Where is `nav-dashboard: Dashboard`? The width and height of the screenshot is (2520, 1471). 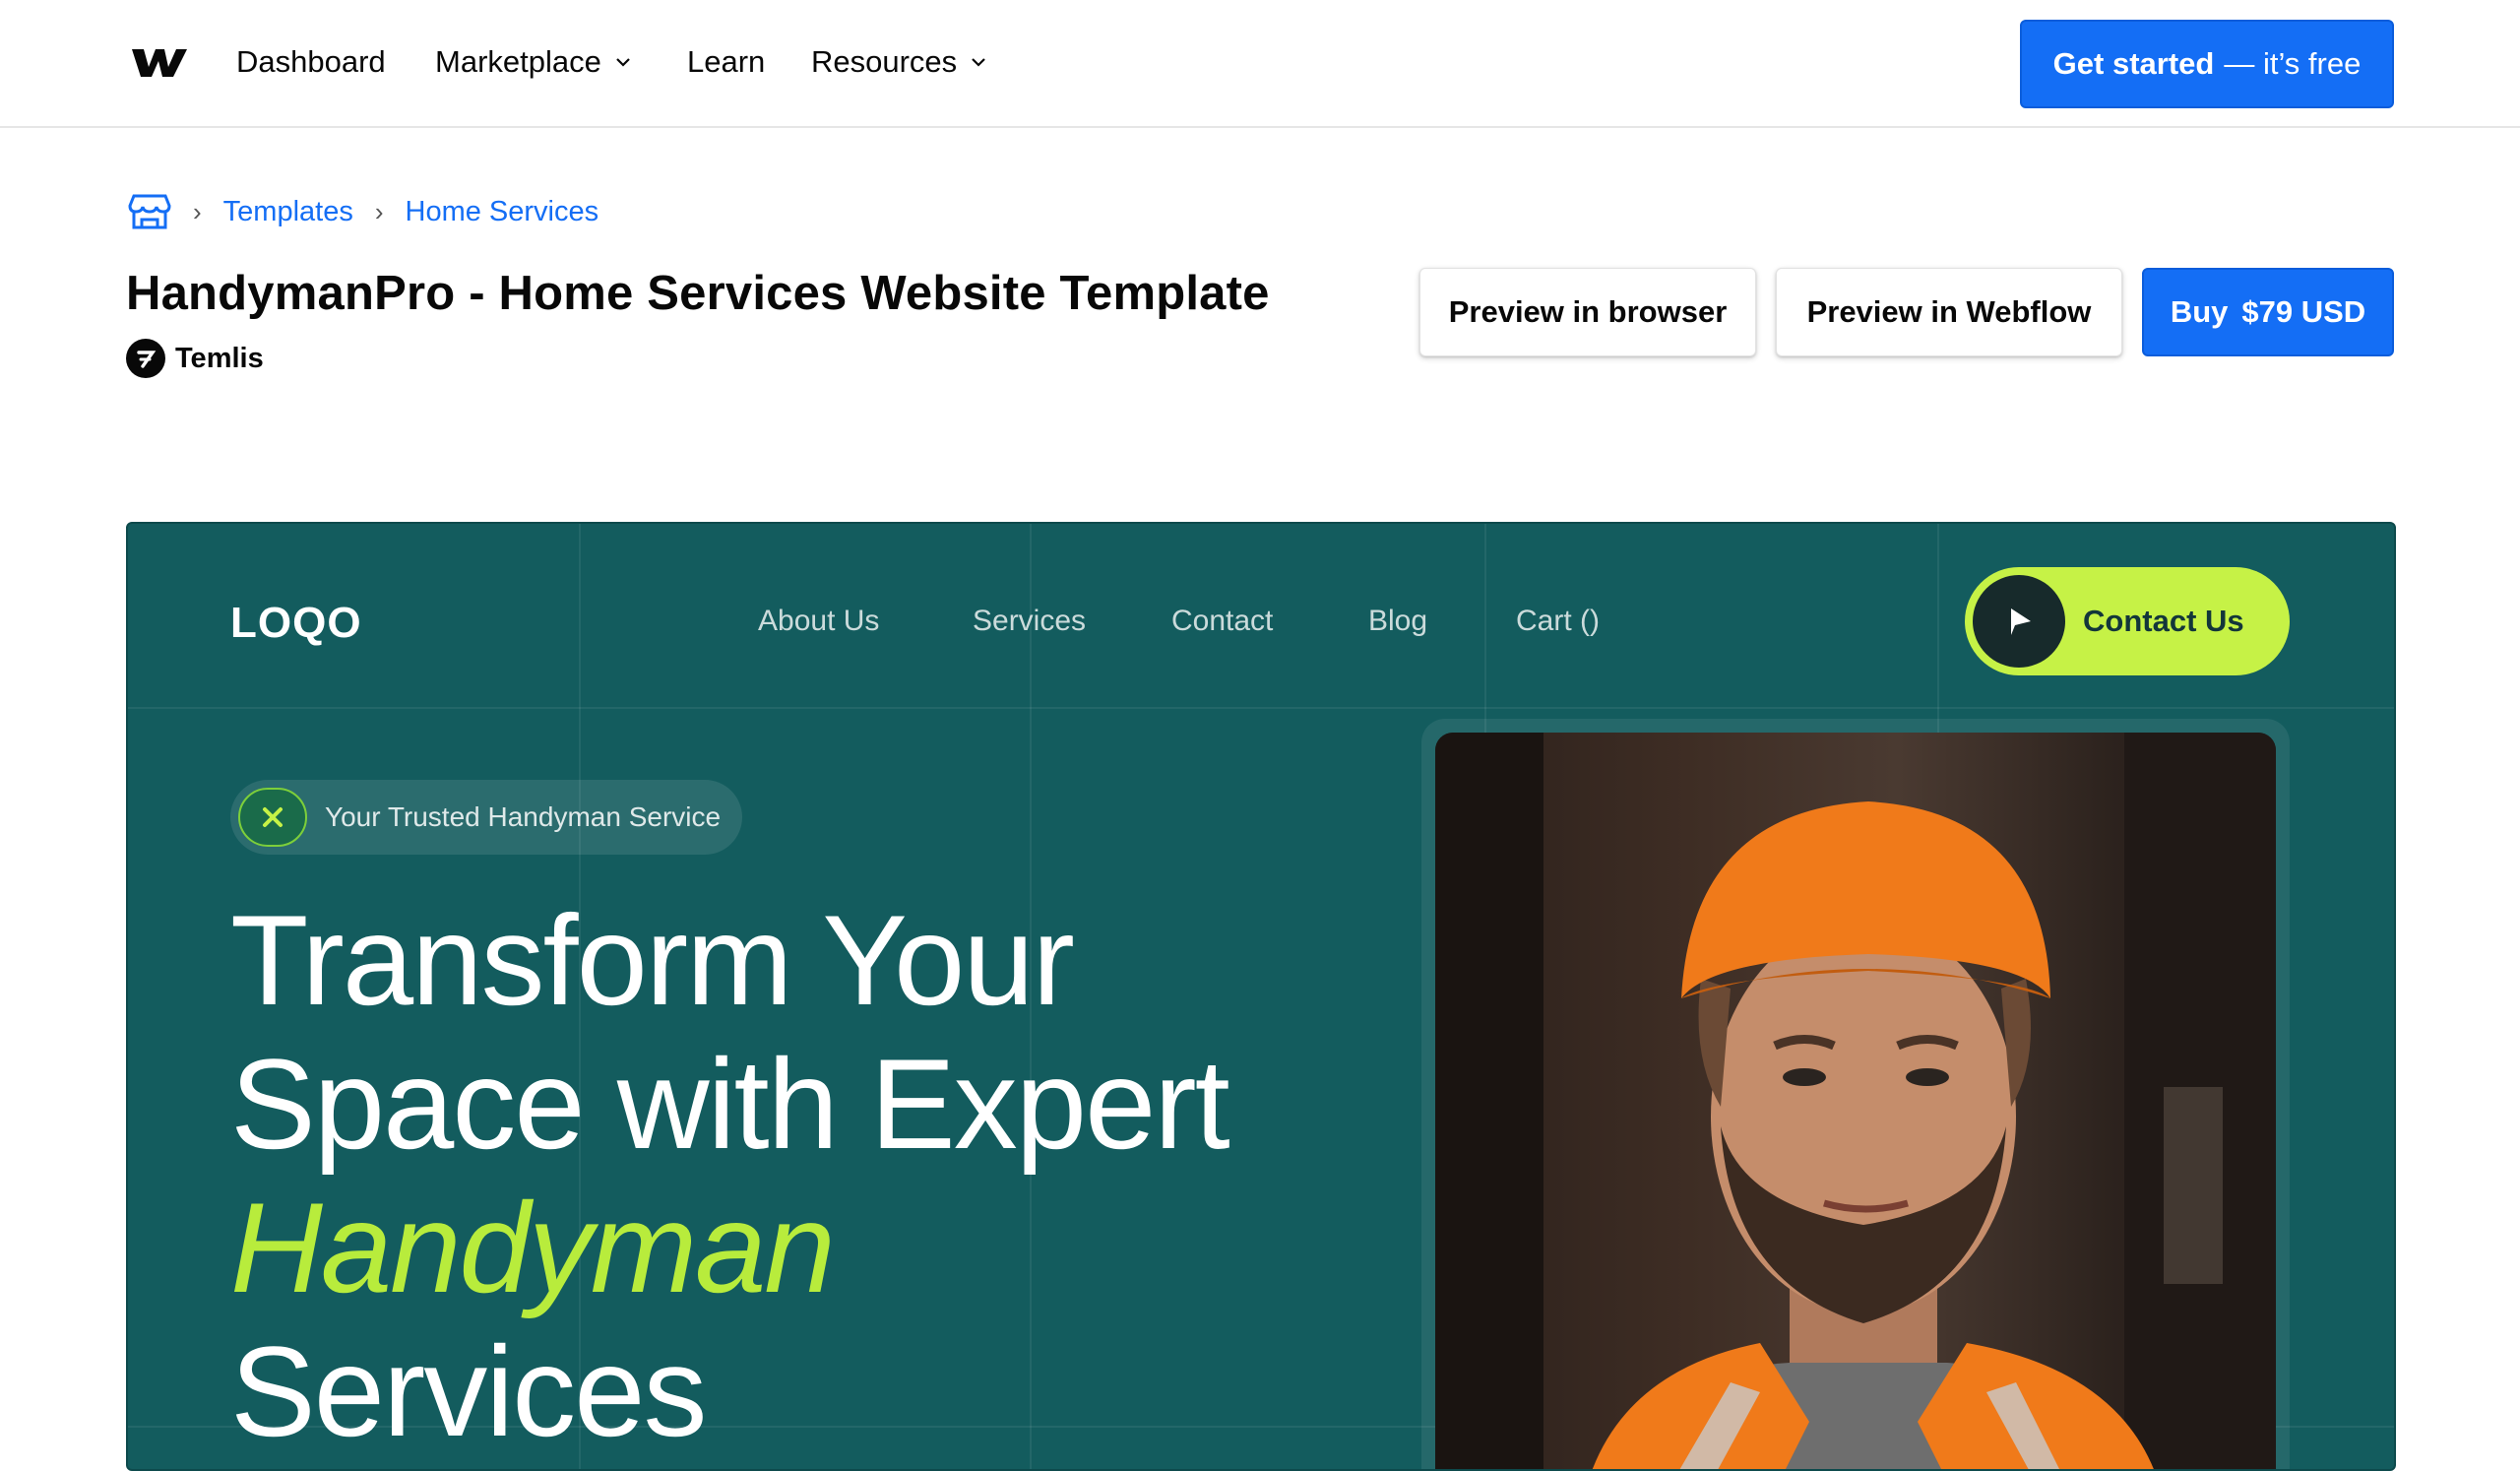 nav-dashboard: Dashboard is located at coordinates (311, 62).